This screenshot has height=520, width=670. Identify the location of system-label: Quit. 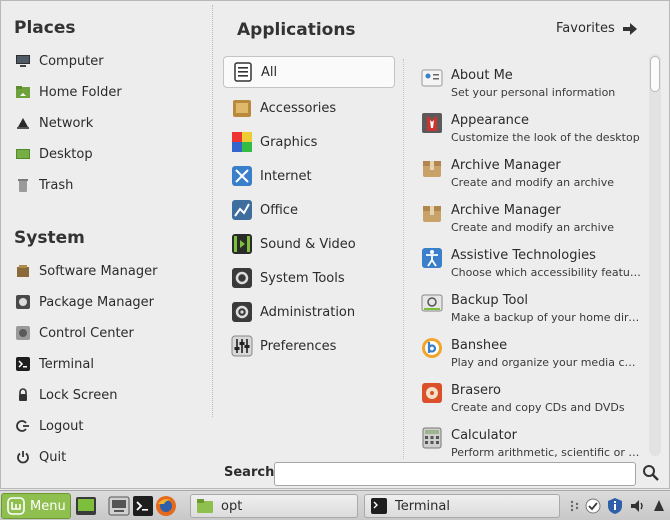
(53, 457).